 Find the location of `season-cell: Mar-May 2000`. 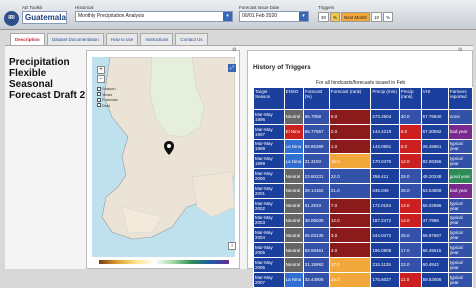

season-cell: Mar-May 2000 is located at coordinates (269, 176).